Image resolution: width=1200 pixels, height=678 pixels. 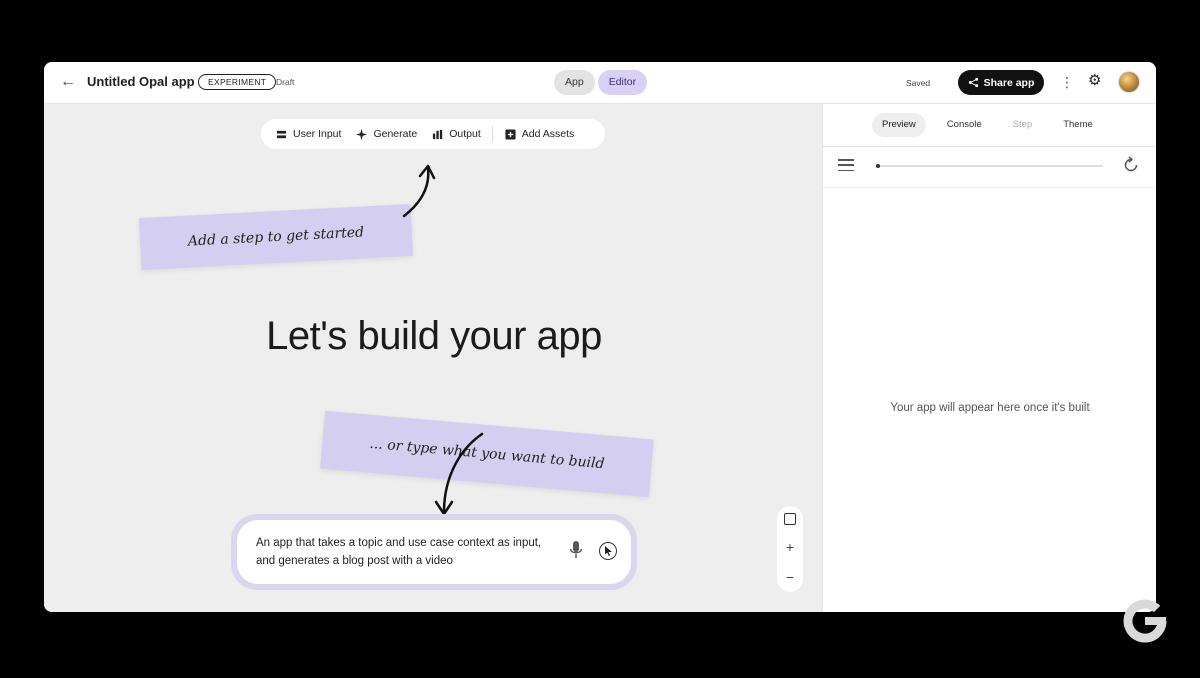 I want to click on add-assets-tool: Add Assets, so click(x=540, y=134).